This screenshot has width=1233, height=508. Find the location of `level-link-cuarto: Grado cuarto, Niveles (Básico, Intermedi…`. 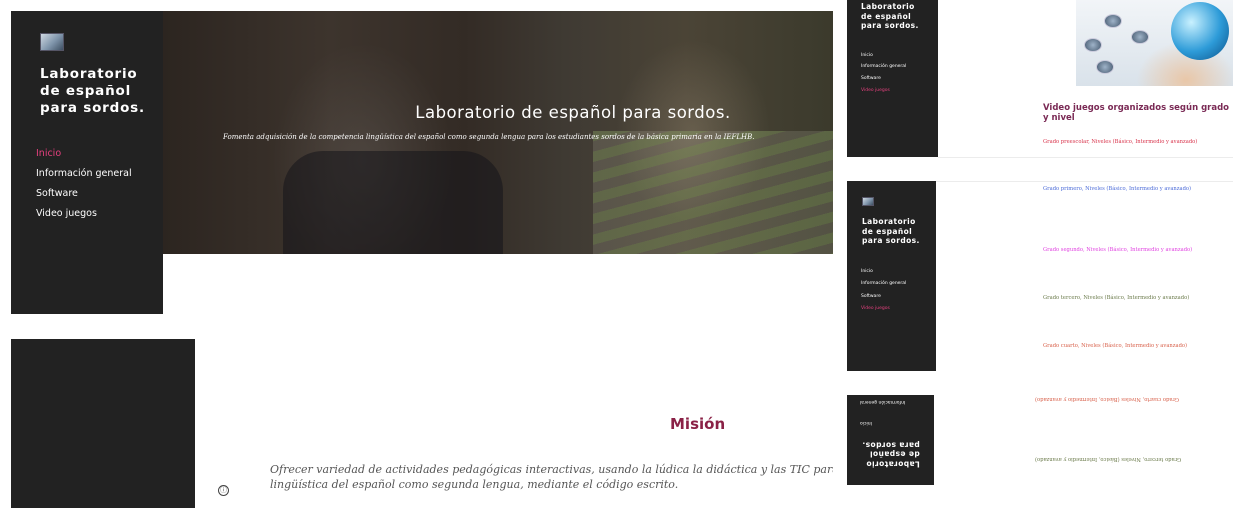

level-link-cuarto: Grado cuarto, Niveles (Básico, Intermedi… is located at coordinates (1115, 346).